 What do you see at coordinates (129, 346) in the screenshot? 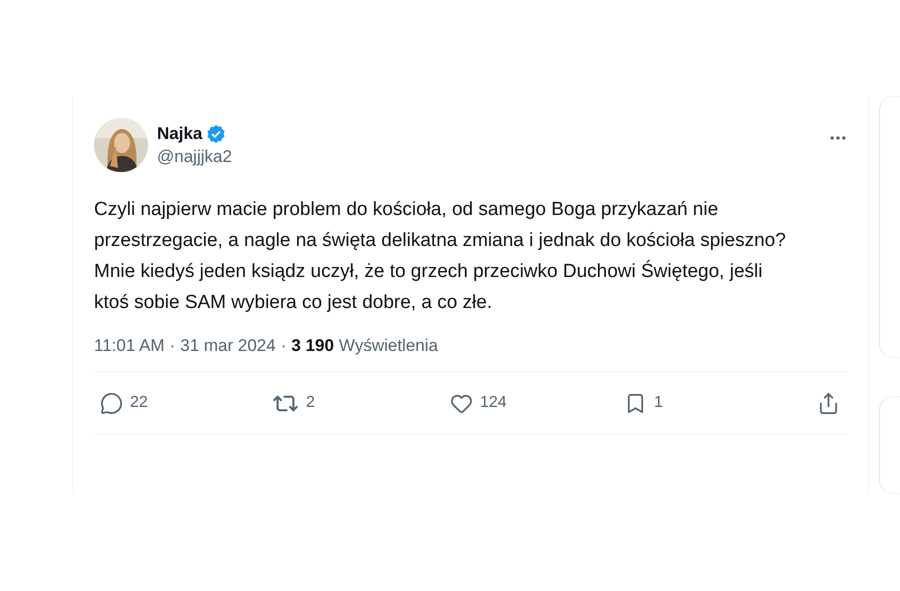
I see `post-time: 11:01 AM` at bounding box center [129, 346].